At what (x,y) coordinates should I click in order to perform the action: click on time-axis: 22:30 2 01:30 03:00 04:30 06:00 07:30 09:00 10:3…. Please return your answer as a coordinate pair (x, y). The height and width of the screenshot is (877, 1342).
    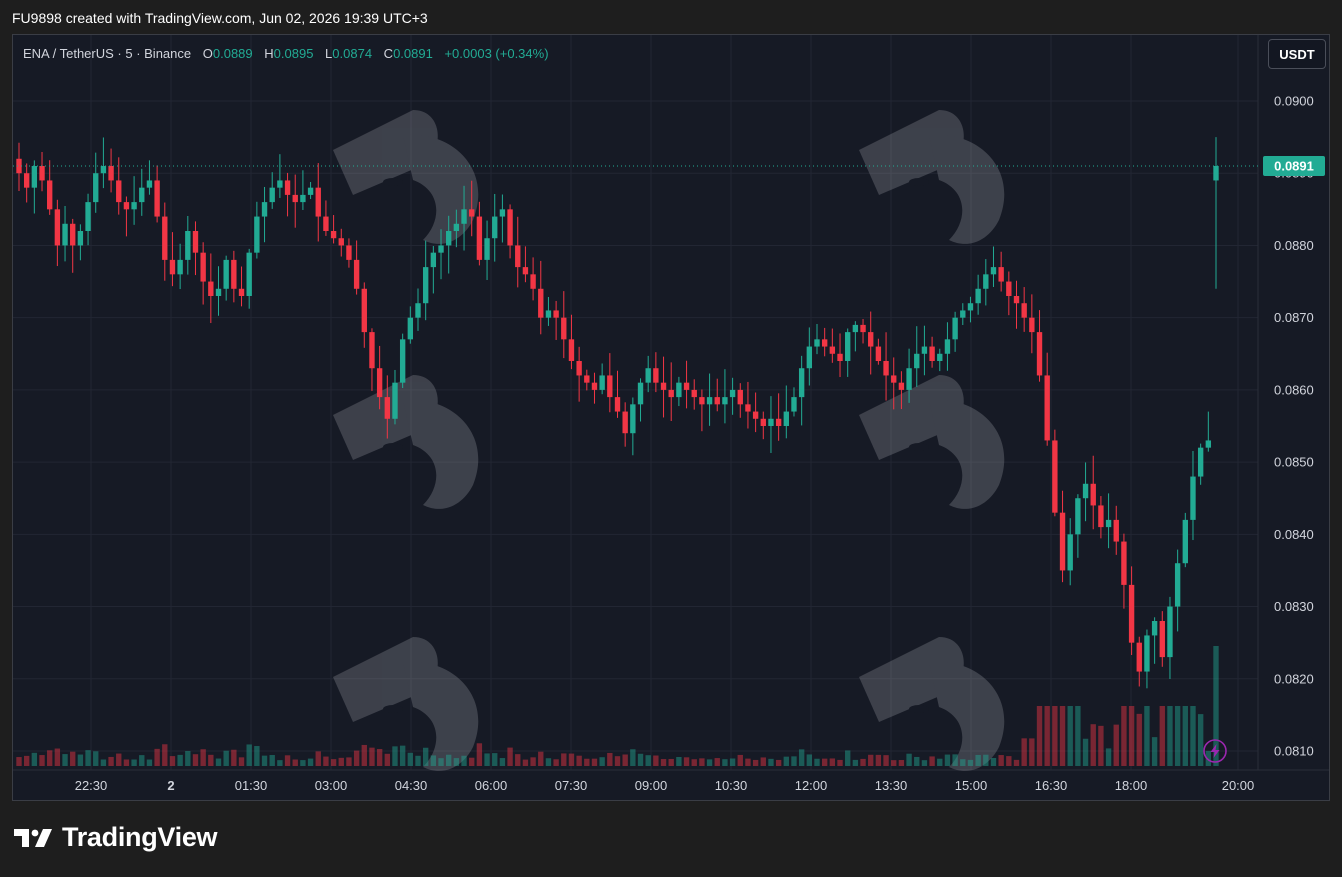
    Looking at the image, I should click on (665, 785).